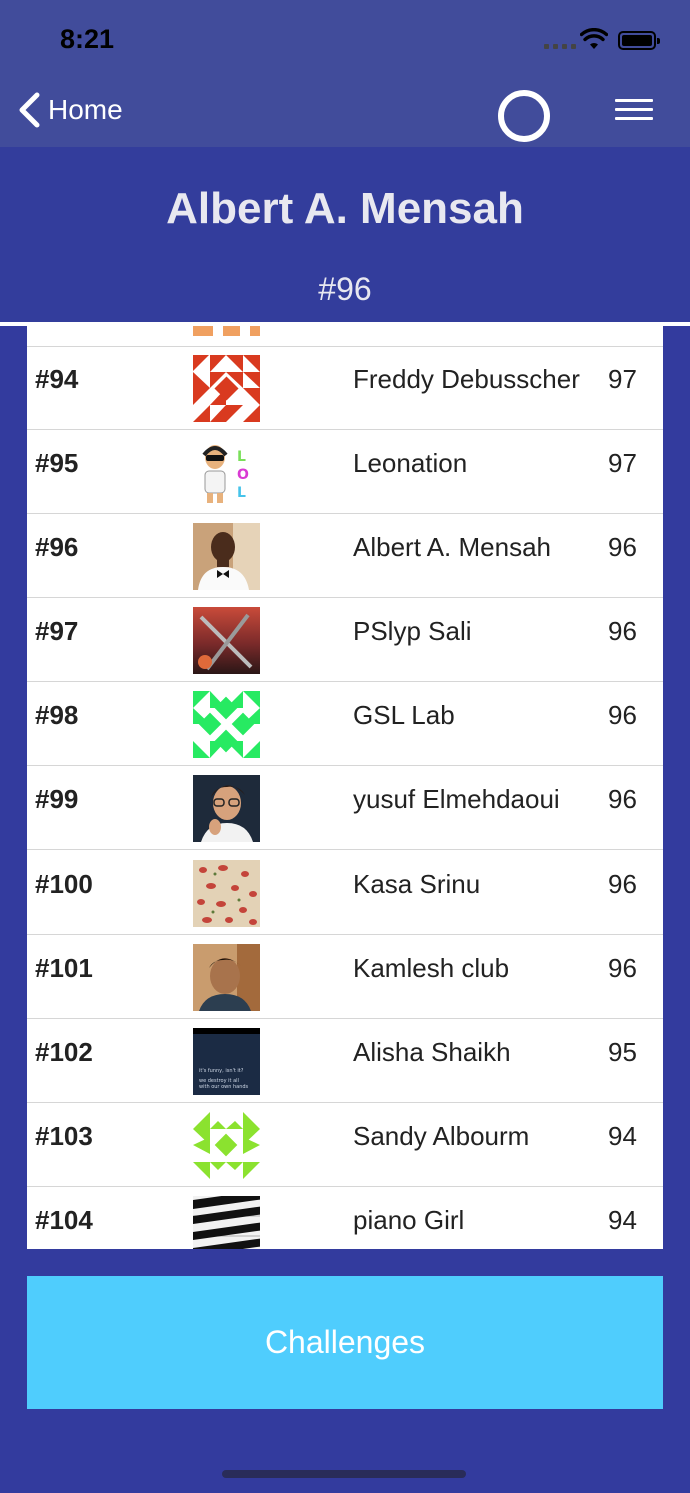  Describe the element at coordinates (431, 968) in the screenshot. I see `player-name: Kamlesh club` at that location.